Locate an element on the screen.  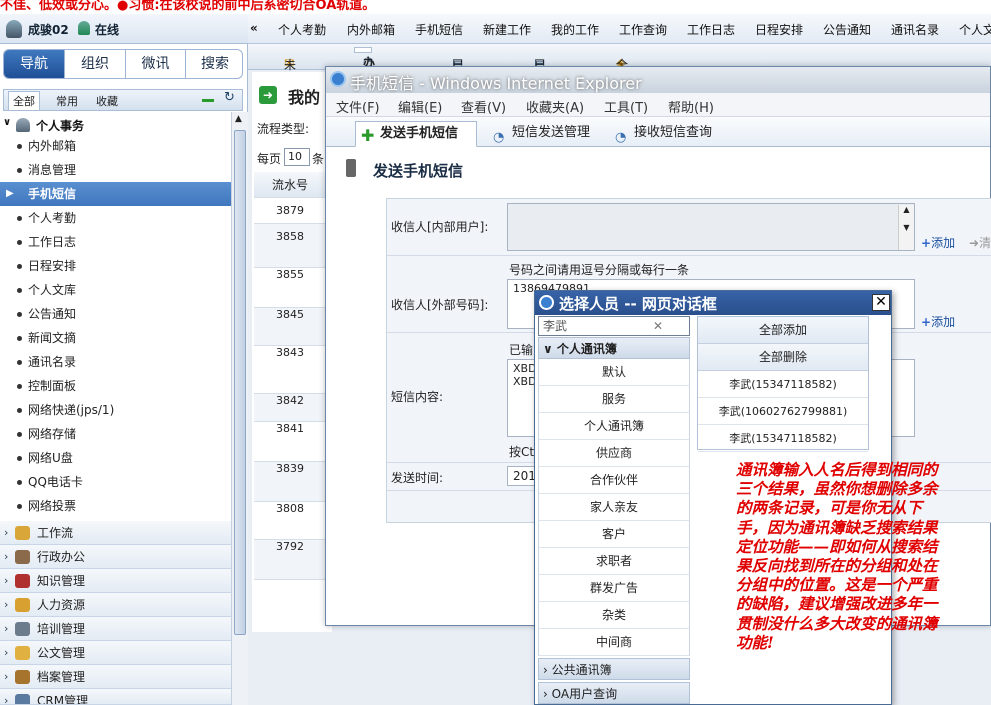
subtab-common: 常用 is located at coordinates (67, 101).